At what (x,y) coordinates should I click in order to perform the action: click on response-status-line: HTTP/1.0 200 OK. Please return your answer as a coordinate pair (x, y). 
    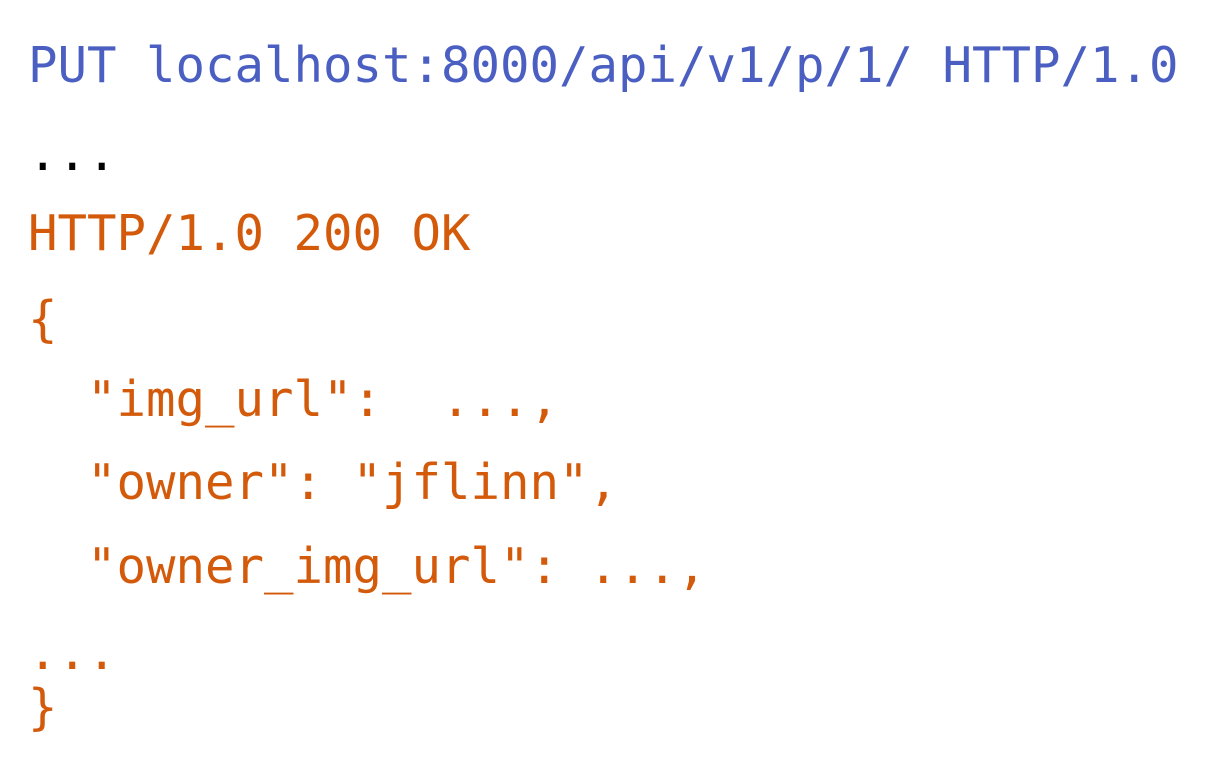
    Looking at the image, I should click on (249, 233).